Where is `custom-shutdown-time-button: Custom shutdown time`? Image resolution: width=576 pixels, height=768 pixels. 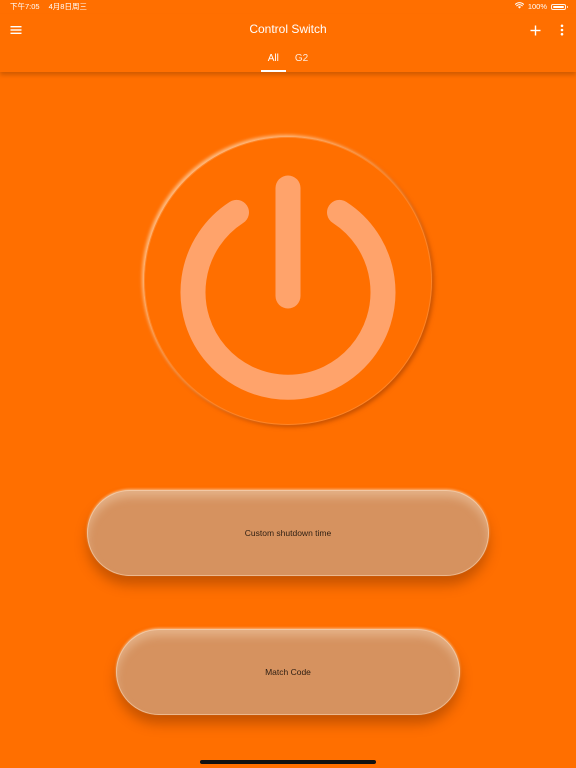
custom-shutdown-time-button: Custom shutdown time is located at coordinates (288, 533).